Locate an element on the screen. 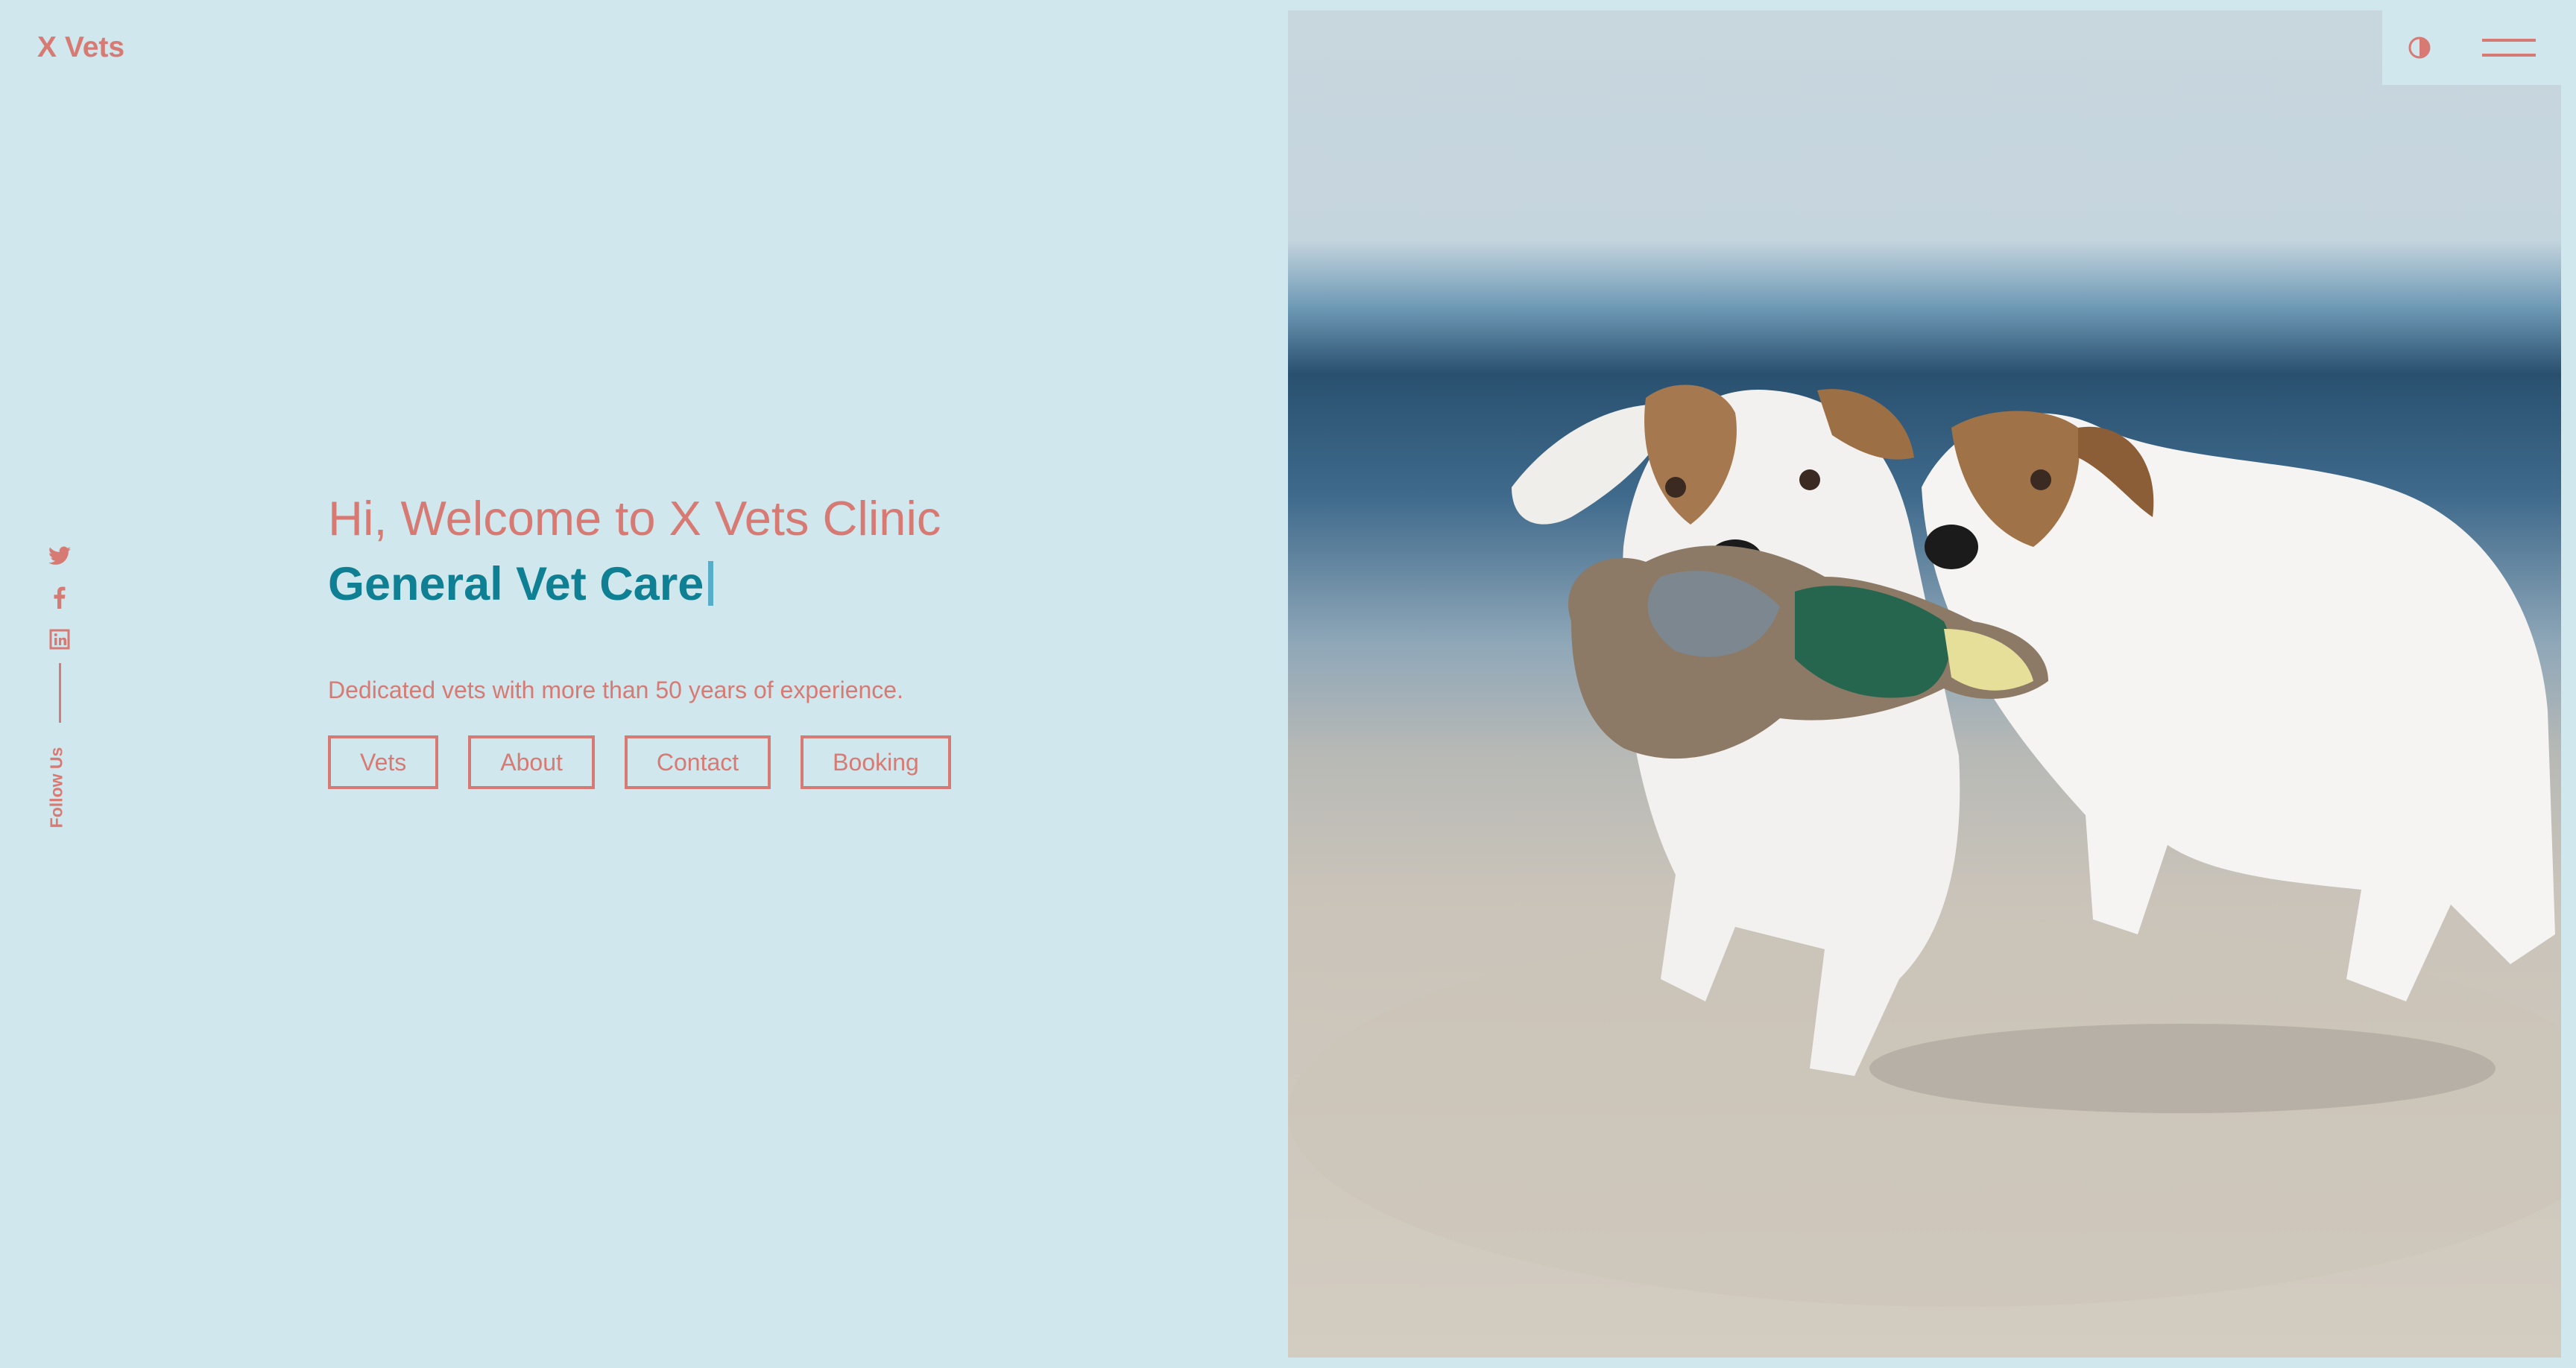 Image resolution: width=2576 pixels, height=1368 pixels. facebook-link is located at coordinates (60, 597).